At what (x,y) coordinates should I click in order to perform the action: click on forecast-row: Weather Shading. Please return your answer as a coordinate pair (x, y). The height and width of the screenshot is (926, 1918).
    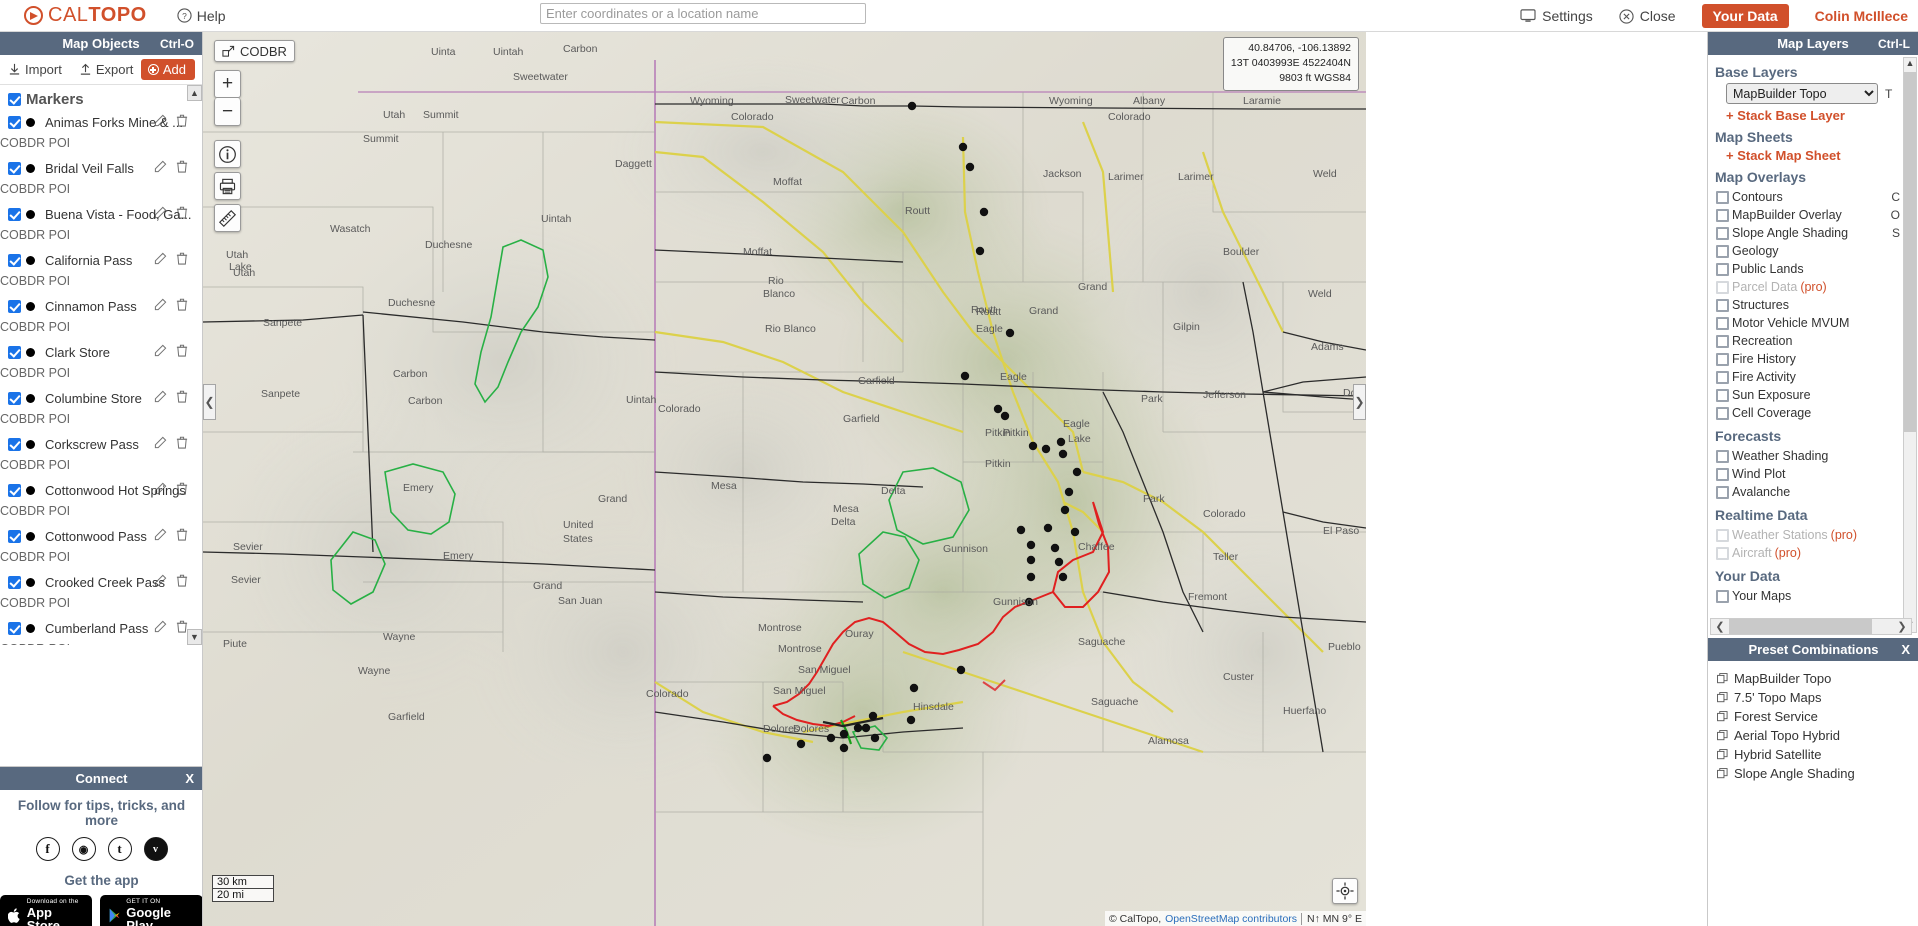
    Looking at the image, I should click on (1816, 456).